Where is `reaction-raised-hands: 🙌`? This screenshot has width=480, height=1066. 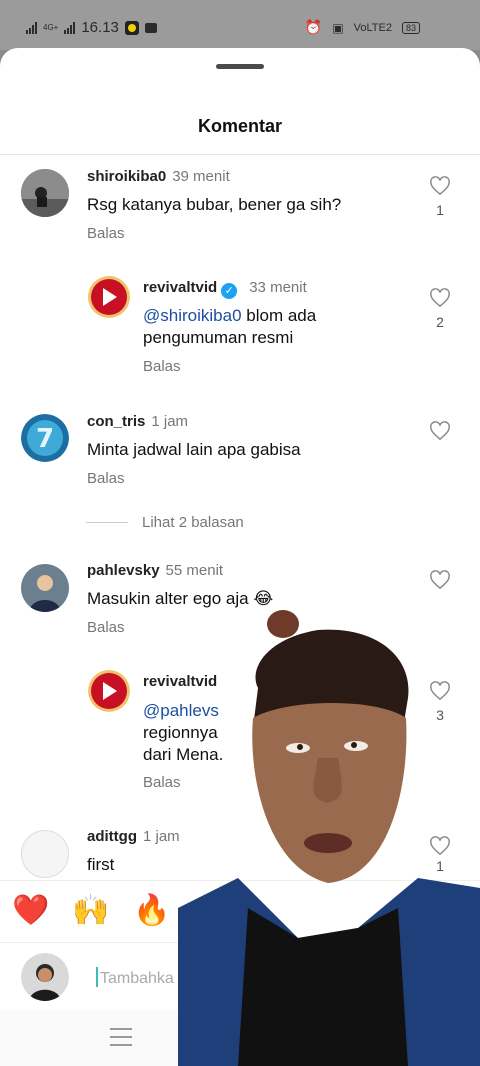 reaction-raised-hands: 🙌 is located at coordinates (90, 910).